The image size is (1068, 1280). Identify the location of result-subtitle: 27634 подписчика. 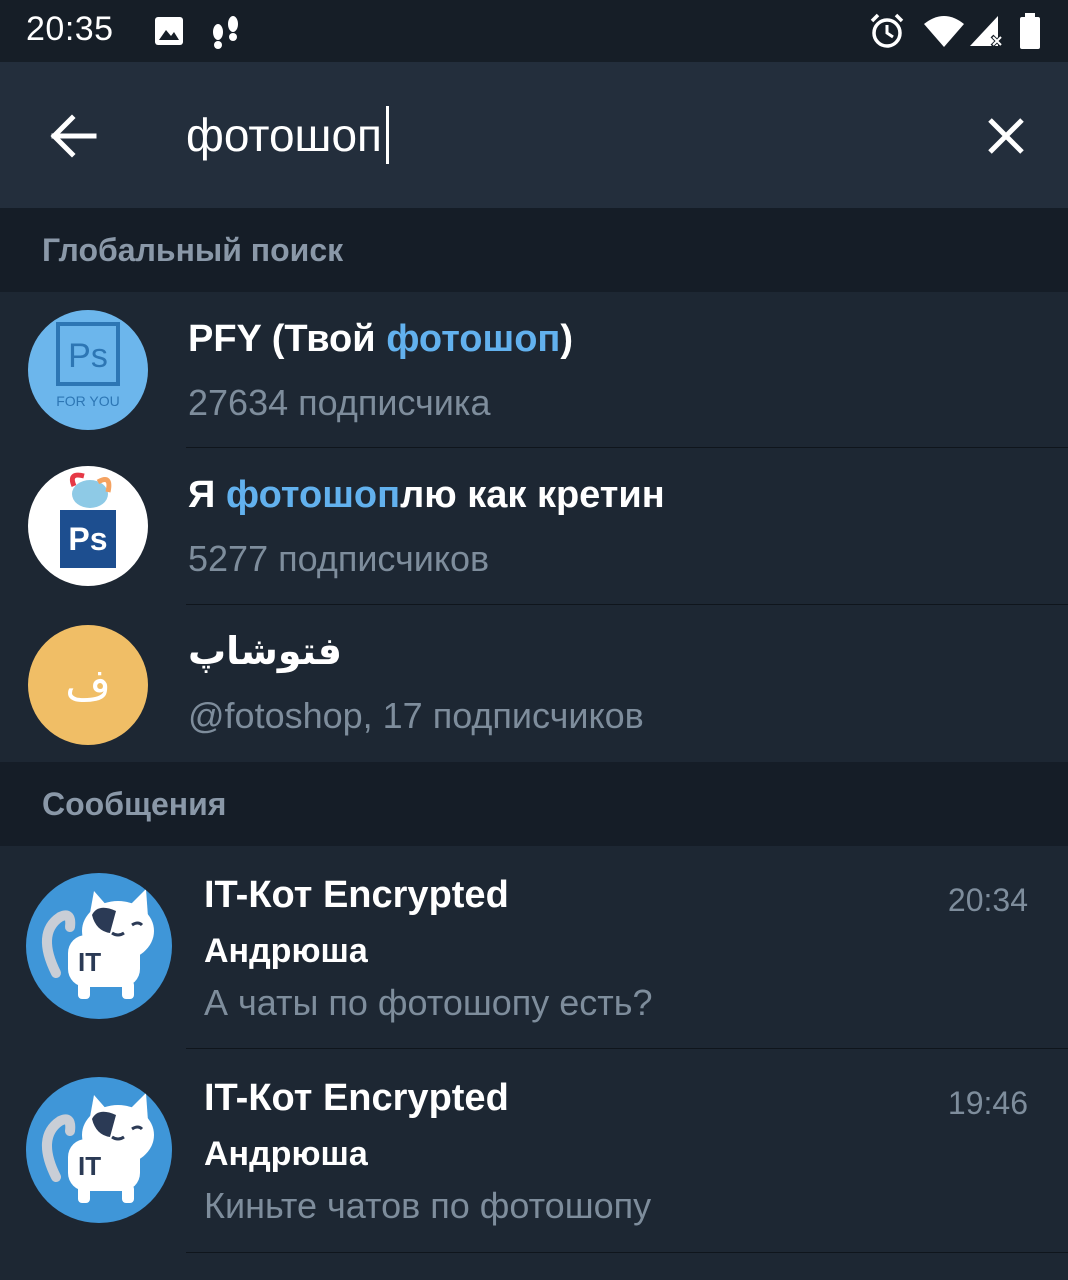
(339, 402).